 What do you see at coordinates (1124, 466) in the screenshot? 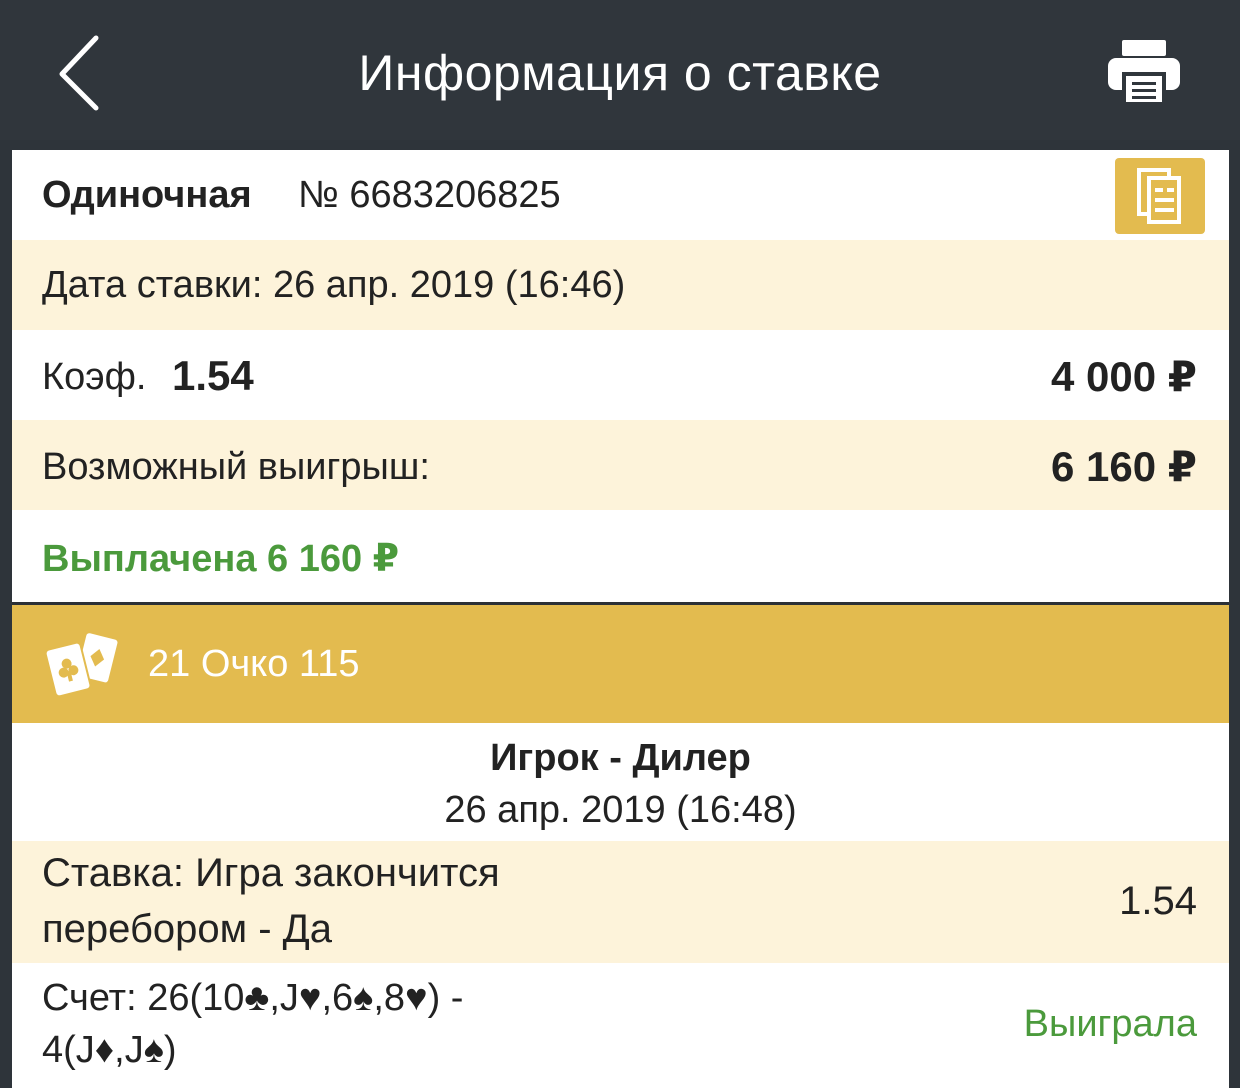
I see `possible-win-amount: 6 160 ₽` at bounding box center [1124, 466].